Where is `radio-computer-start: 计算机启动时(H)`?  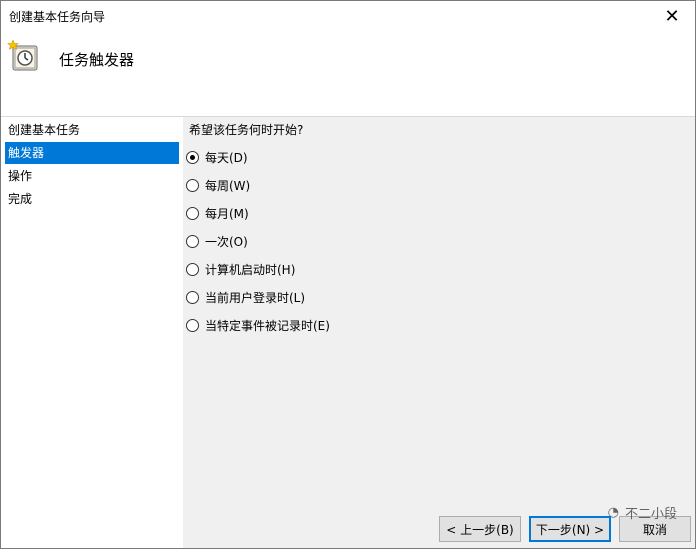 radio-computer-start: 计算机启动时(H) is located at coordinates (240, 269).